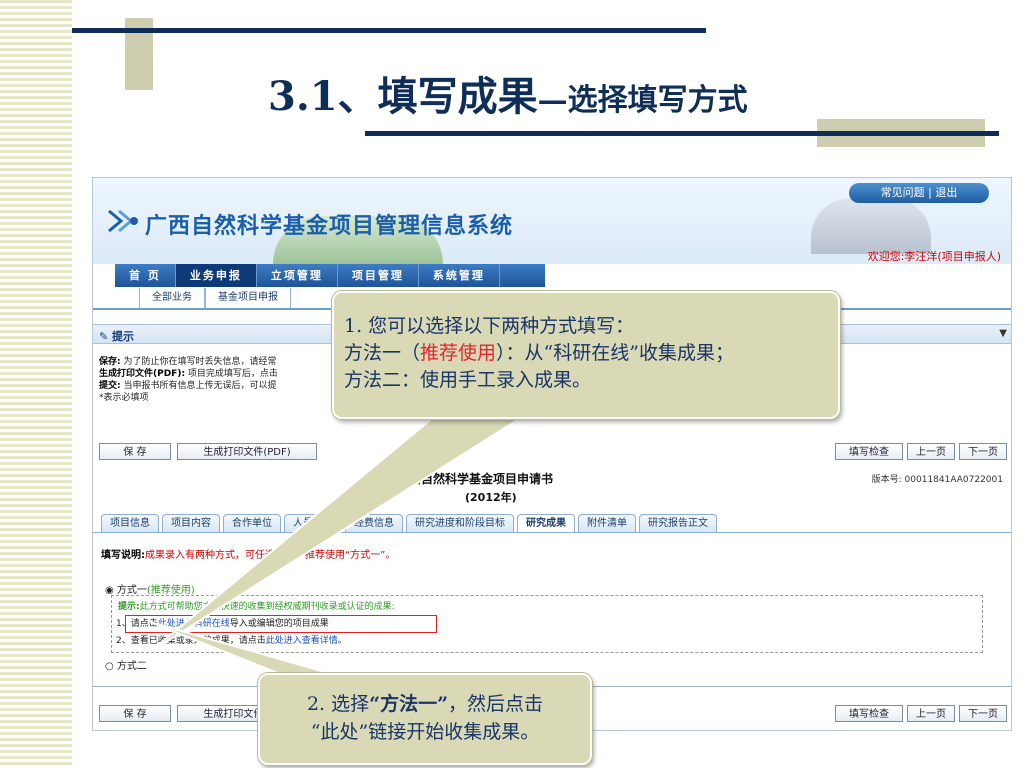  Describe the element at coordinates (539, 353) in the screenshot. I see `callout1-line2: 方法一（推荐使用）：从“科研在线”收集成果；` at that location.